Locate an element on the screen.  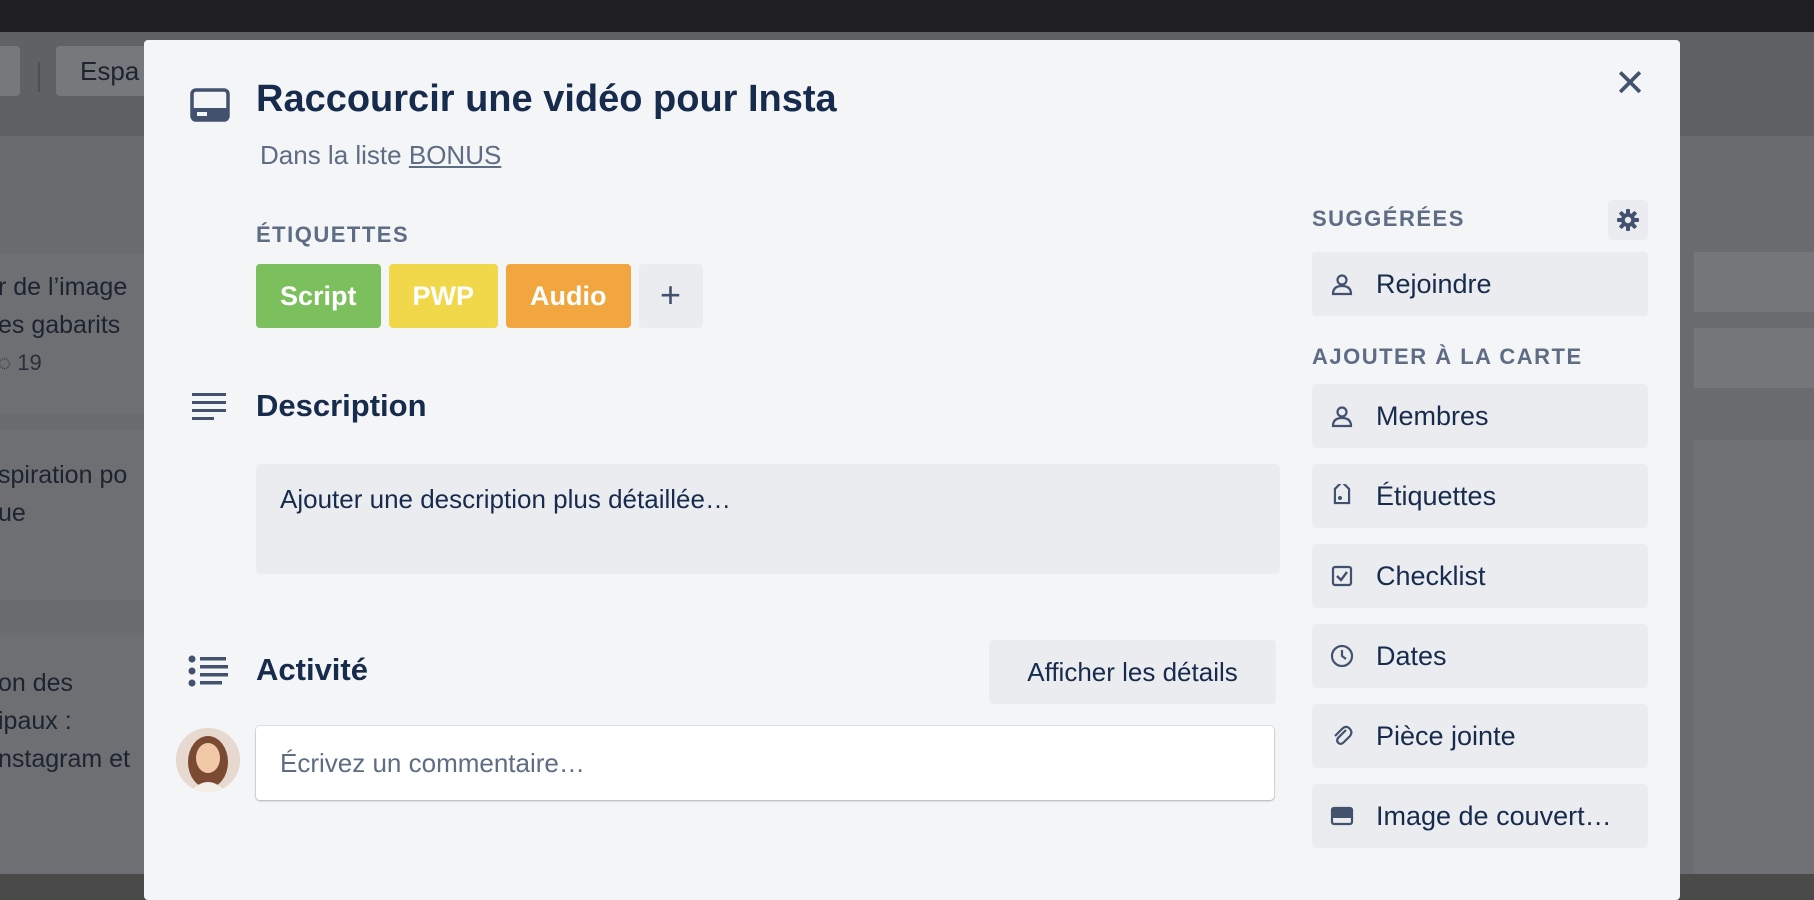
header-divider is located at coordinates (39, 77).